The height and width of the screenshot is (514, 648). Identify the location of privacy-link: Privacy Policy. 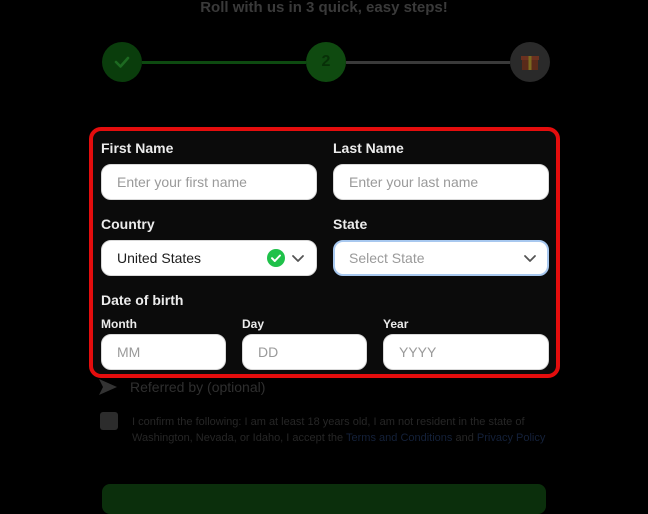
(511, 438).